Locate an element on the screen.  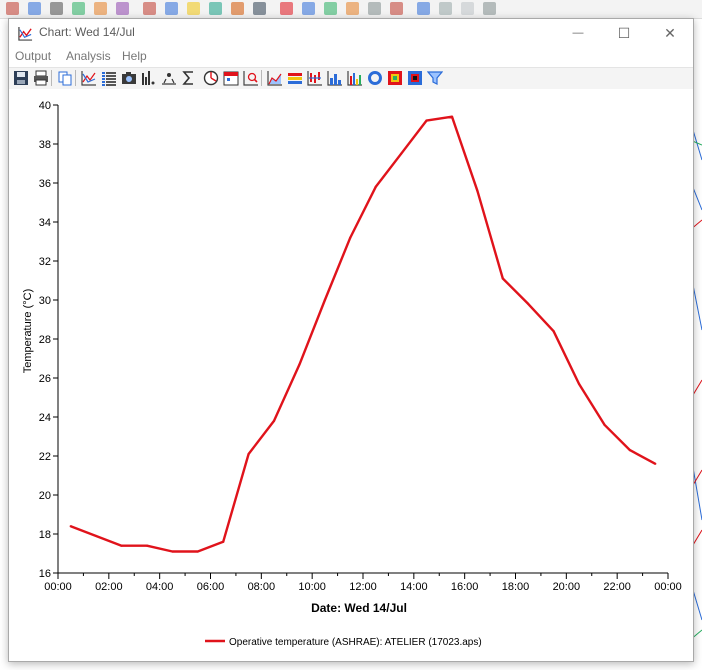
distribution-icon is located at coordinates (169, 79).